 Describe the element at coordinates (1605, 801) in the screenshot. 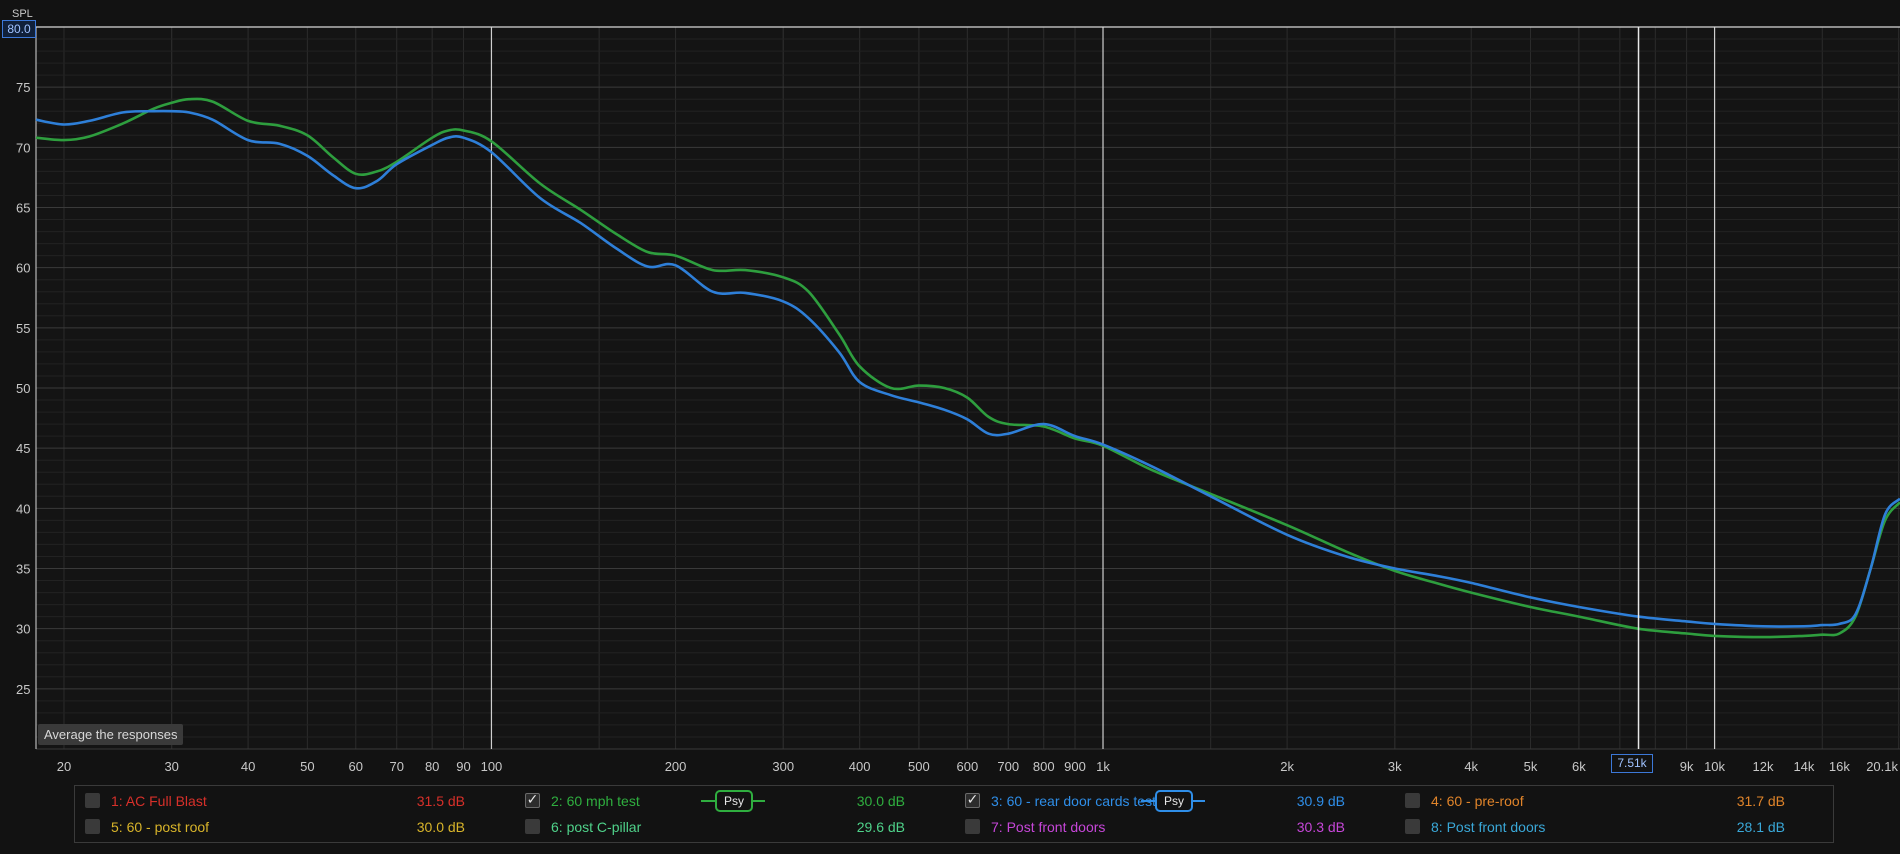

I see `legend-item: 4: 60 - pre-roof 31.7 dB` at that location.